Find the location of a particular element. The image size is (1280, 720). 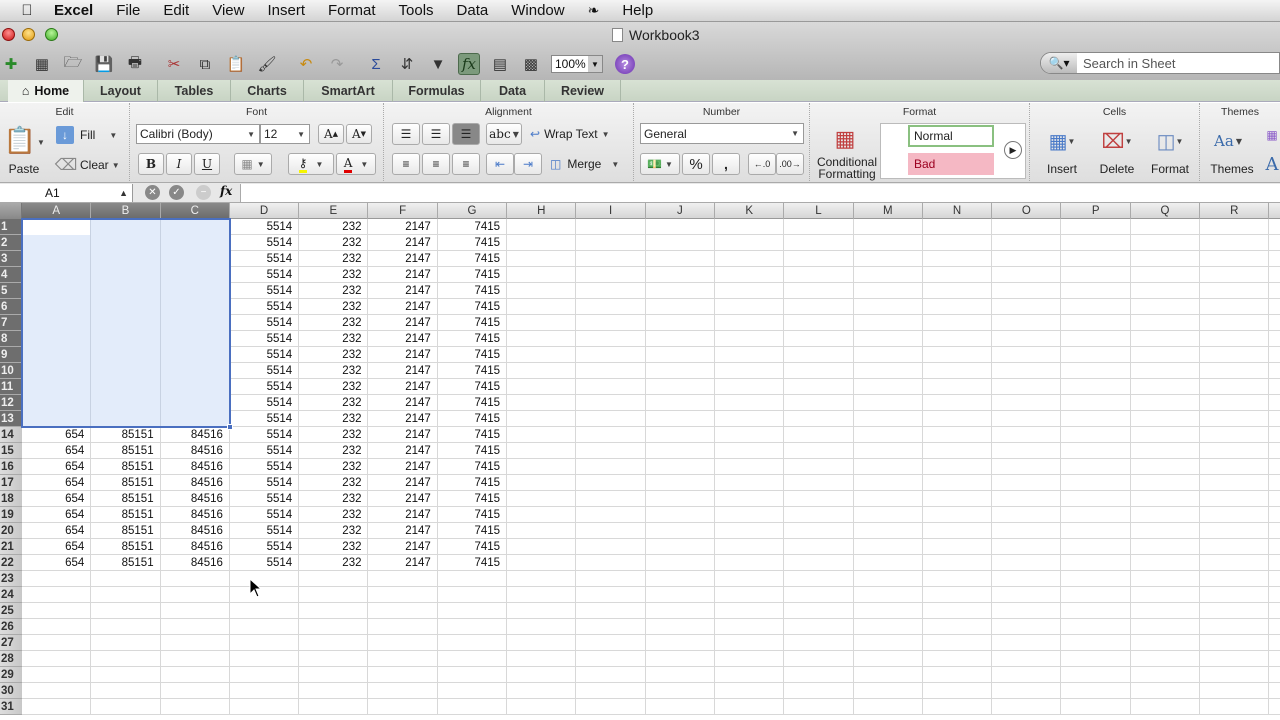

cell-i11 is located at coordinates (611, 387).